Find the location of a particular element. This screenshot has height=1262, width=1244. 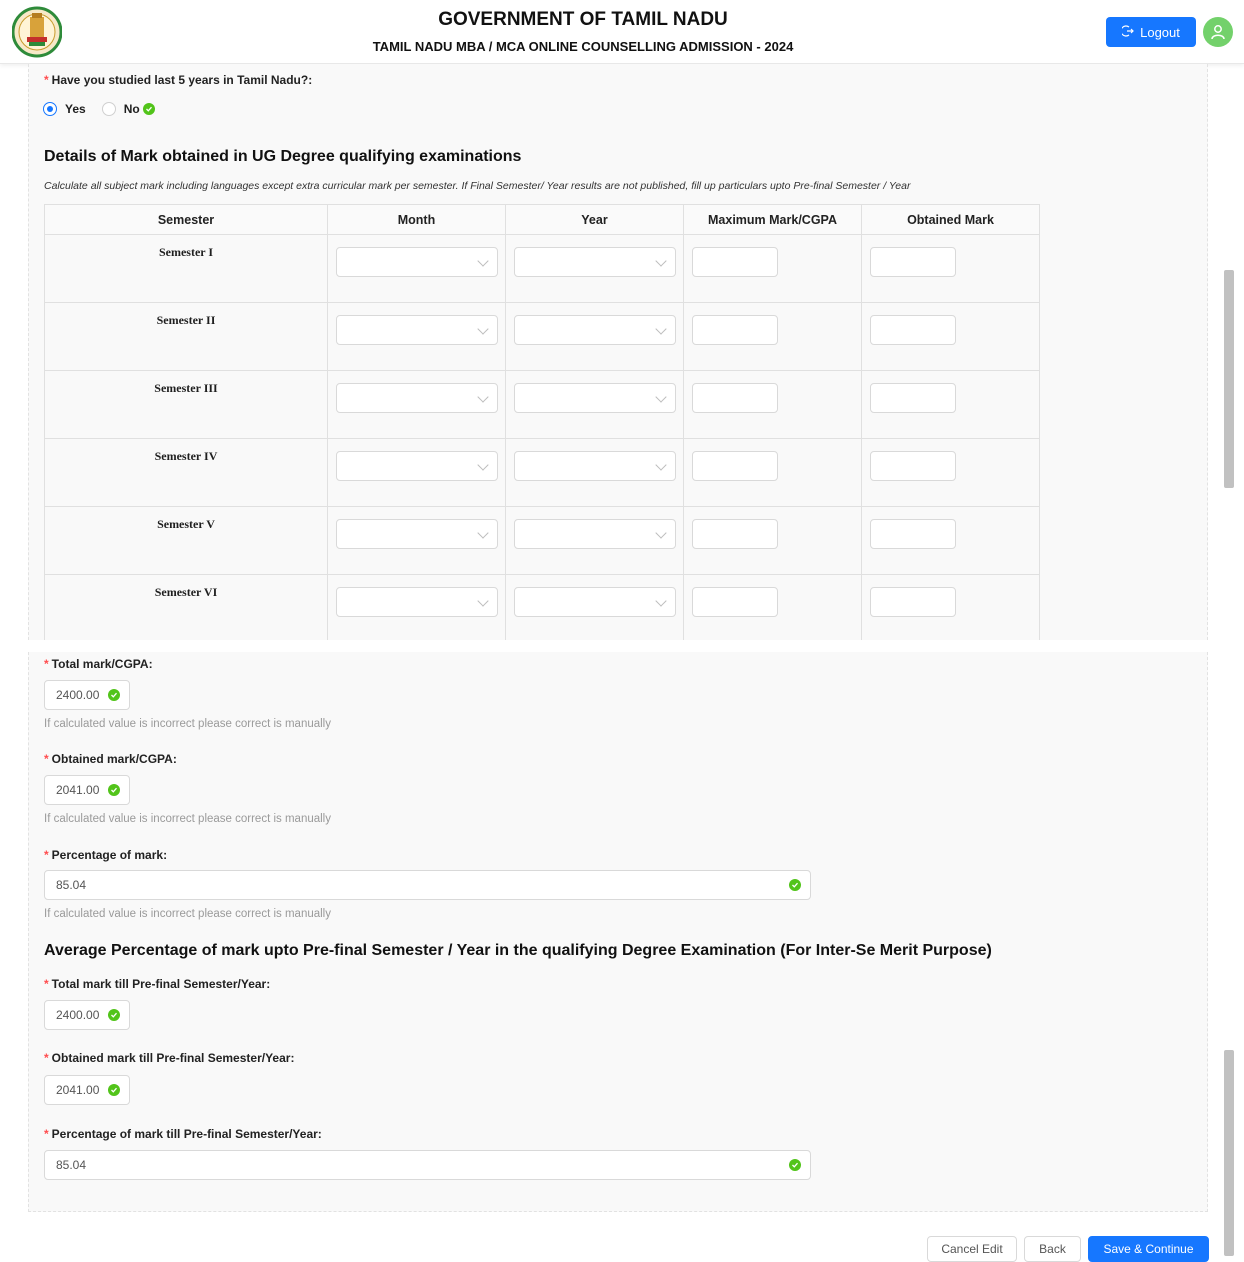

header-title: GOVERNMENT OF TAMIL NADU is located at coordinates (583, 19).